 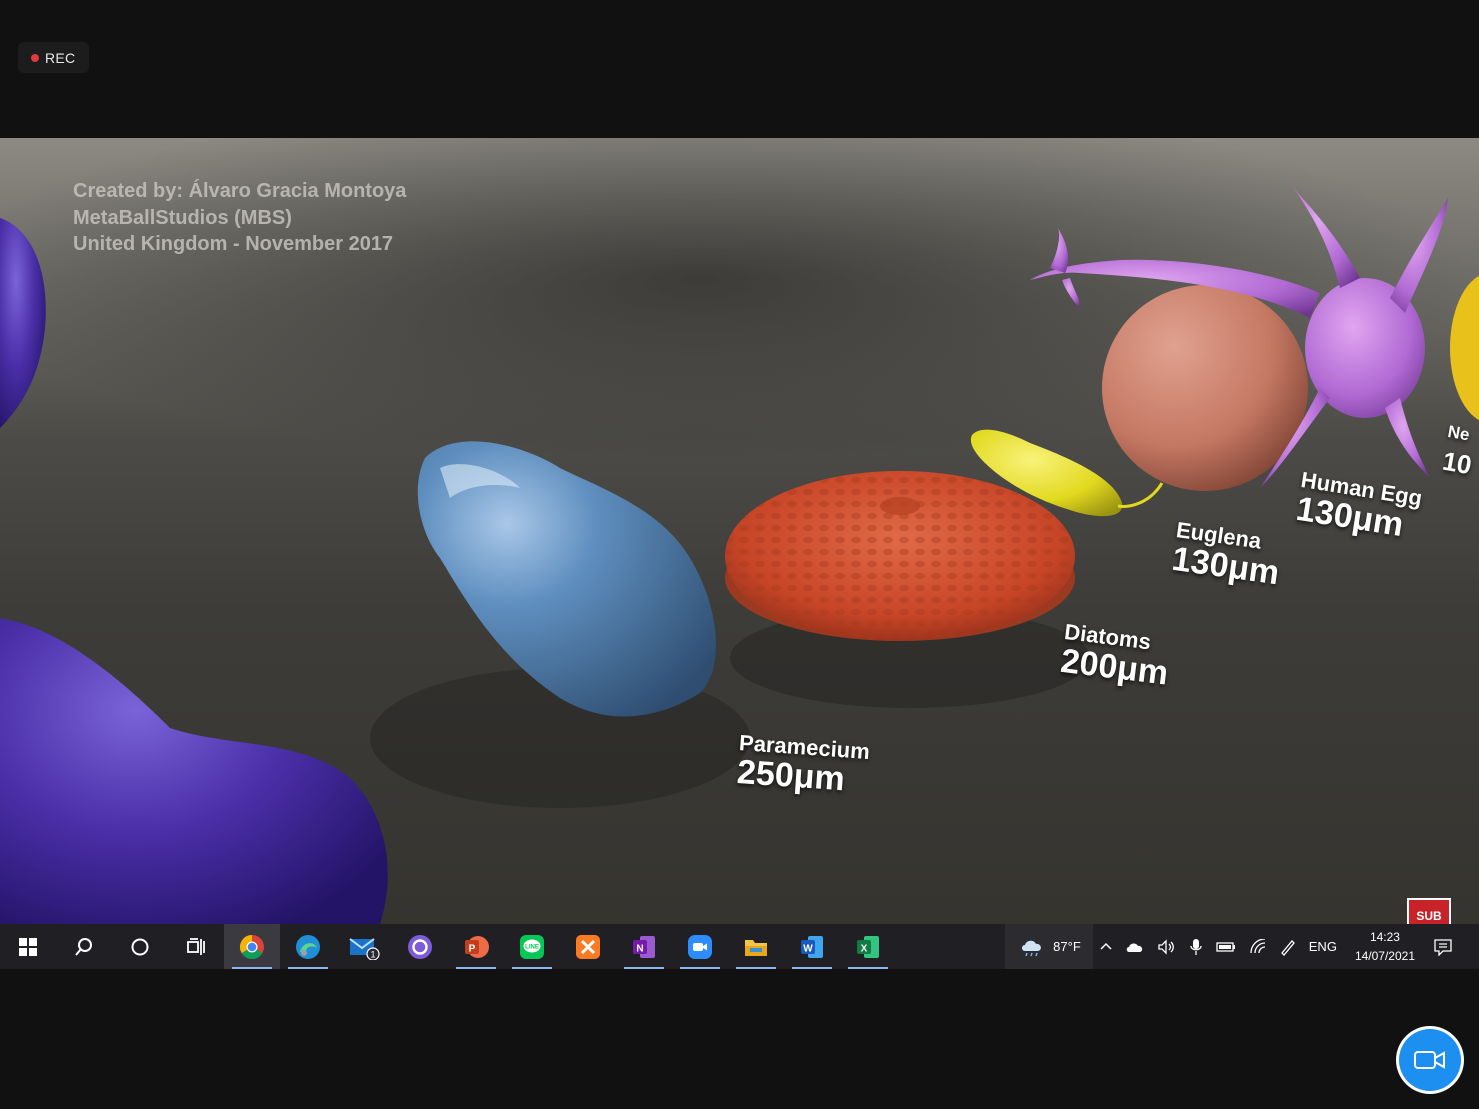 I want to click on chevron-up-icon, so click(x=1106, y=946).